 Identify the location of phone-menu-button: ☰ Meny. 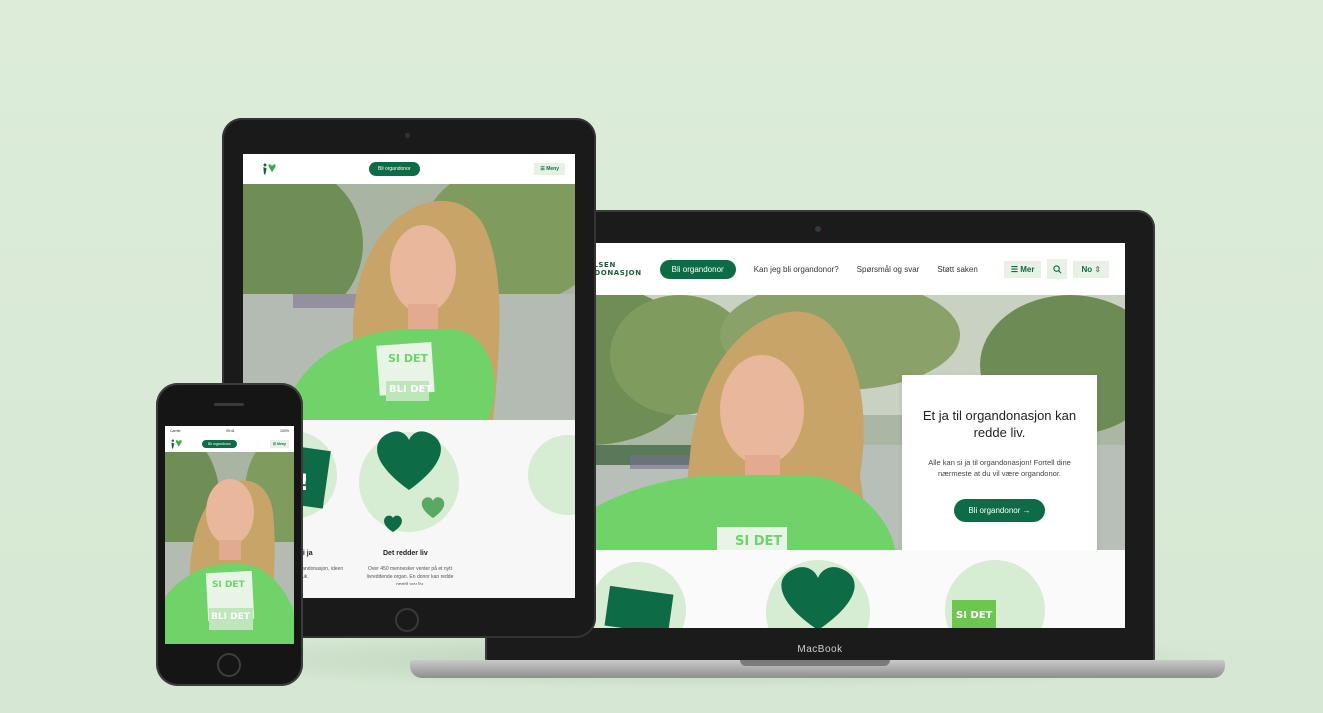
(279, 444).